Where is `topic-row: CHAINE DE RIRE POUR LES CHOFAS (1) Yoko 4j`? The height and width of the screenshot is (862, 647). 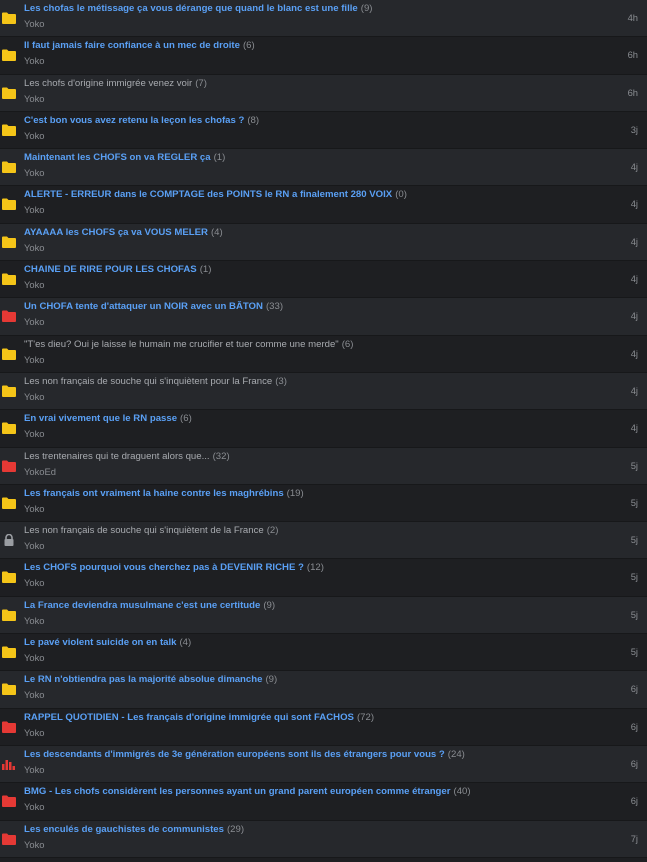
topic-row: CHAINE DE RIRE POUR LES CHOFAS (1) Yoko 4j is located at coordinates (323, 280).